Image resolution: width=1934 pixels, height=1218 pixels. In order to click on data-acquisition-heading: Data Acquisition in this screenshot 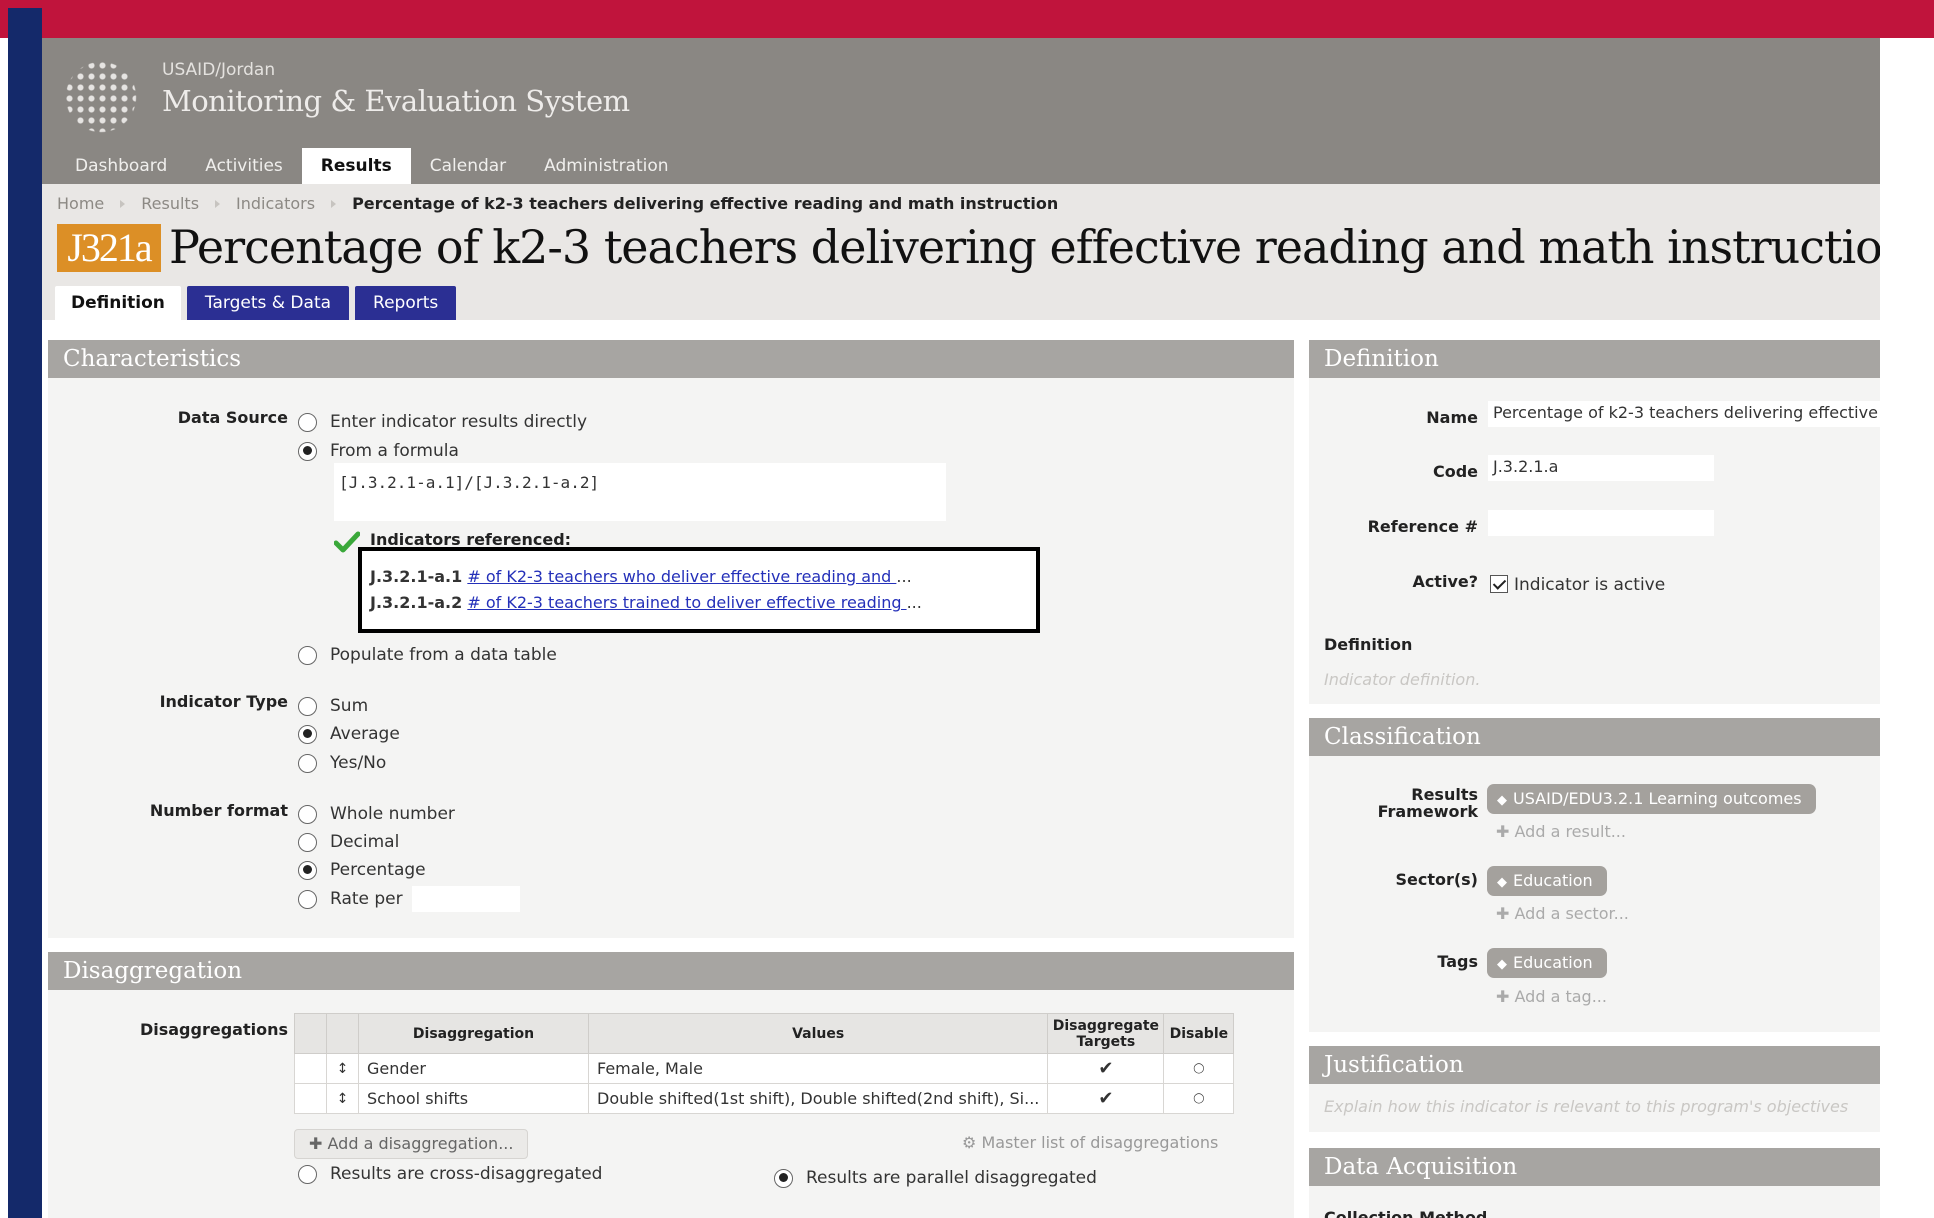, I will do `click(1594, 1167)`.